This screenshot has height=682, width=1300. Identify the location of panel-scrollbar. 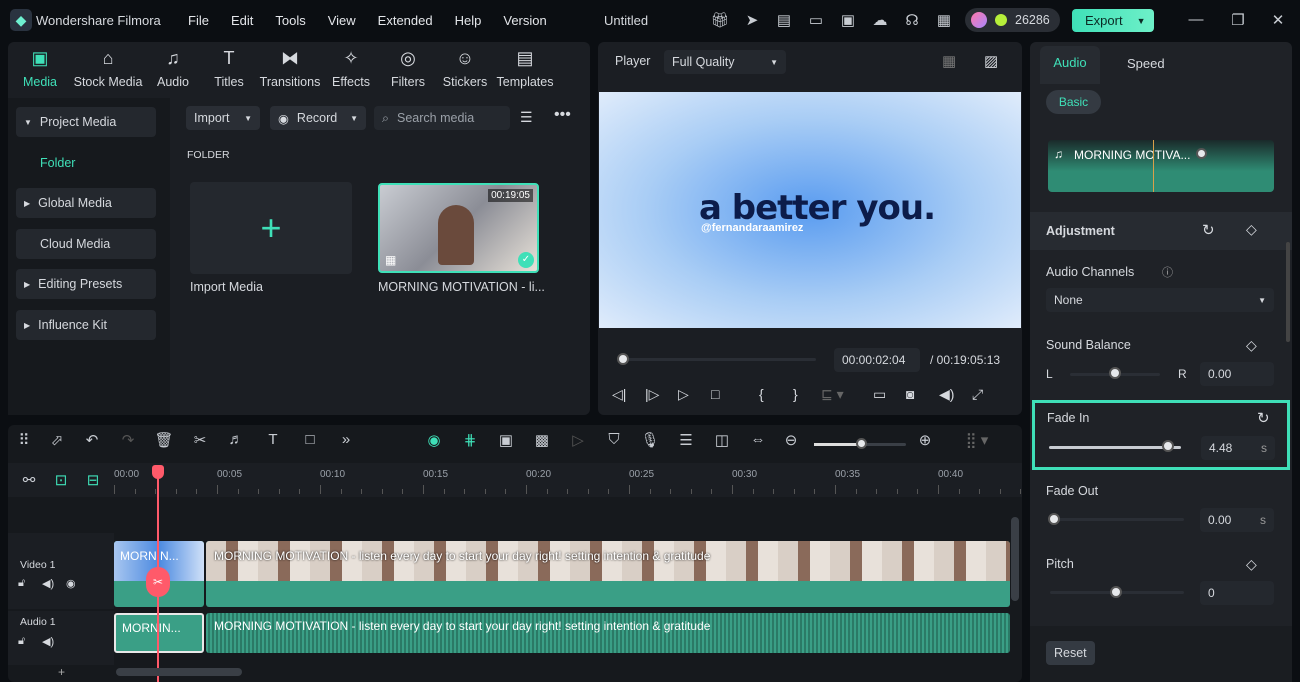
(1288, 292).